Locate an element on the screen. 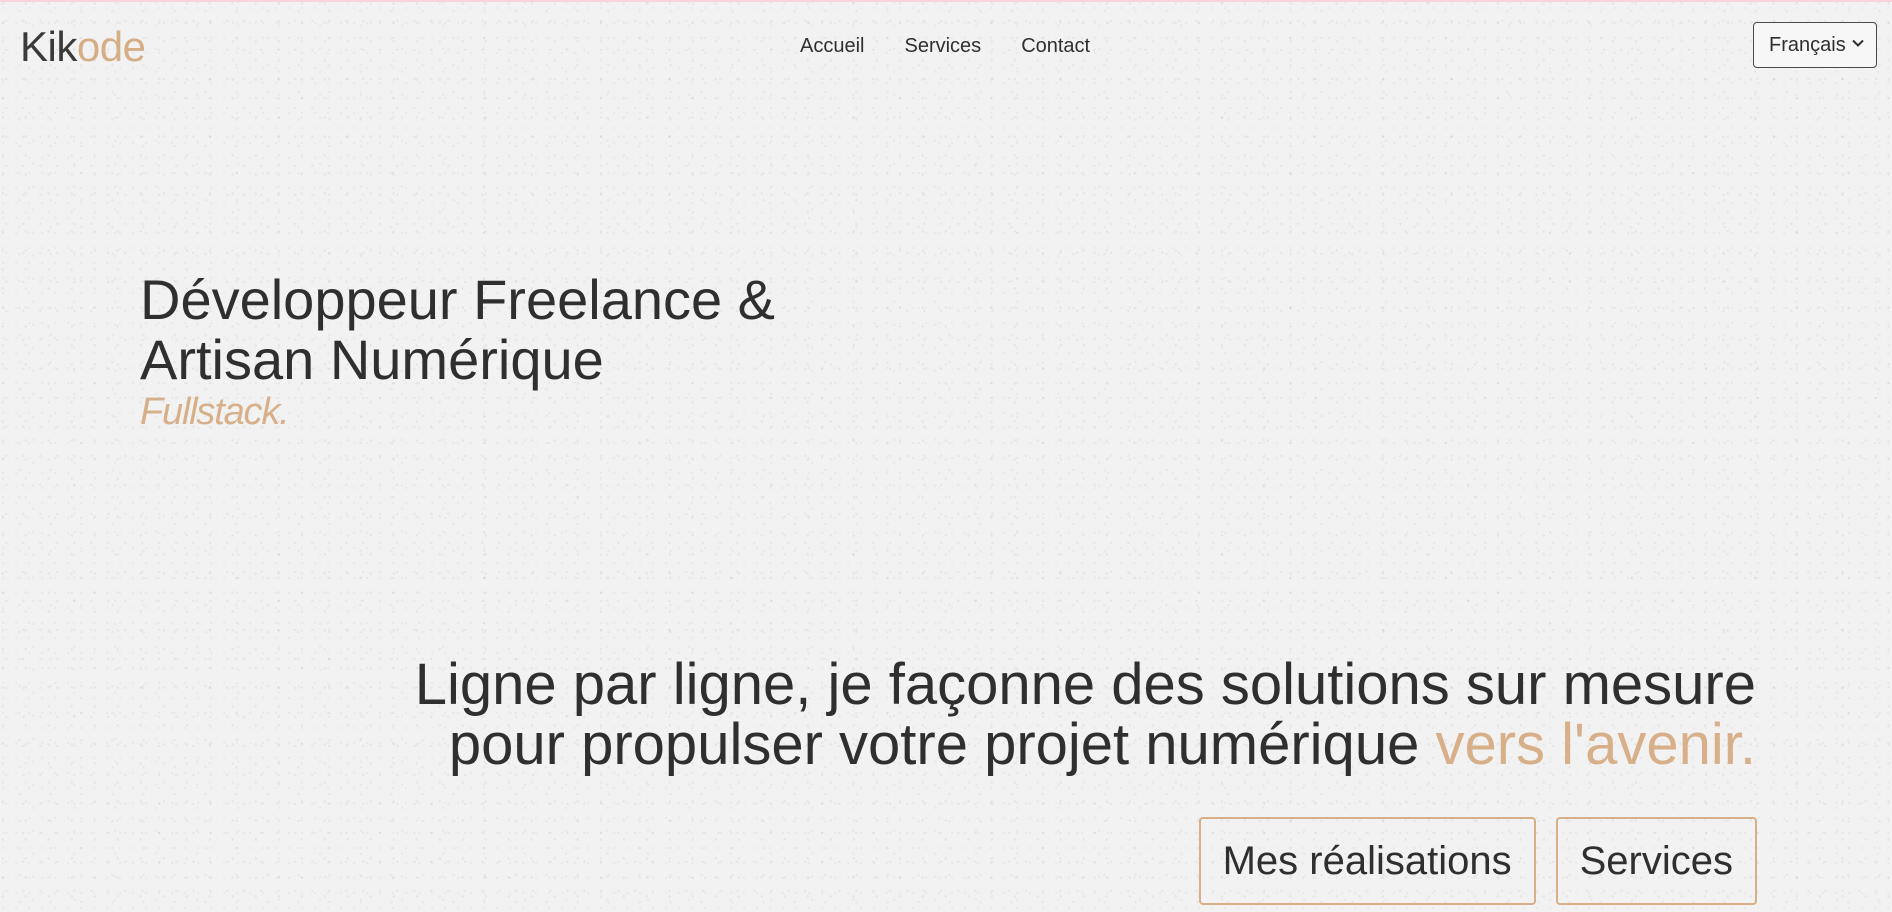  logo-part-2: ode is located at coordinates (111, 46).